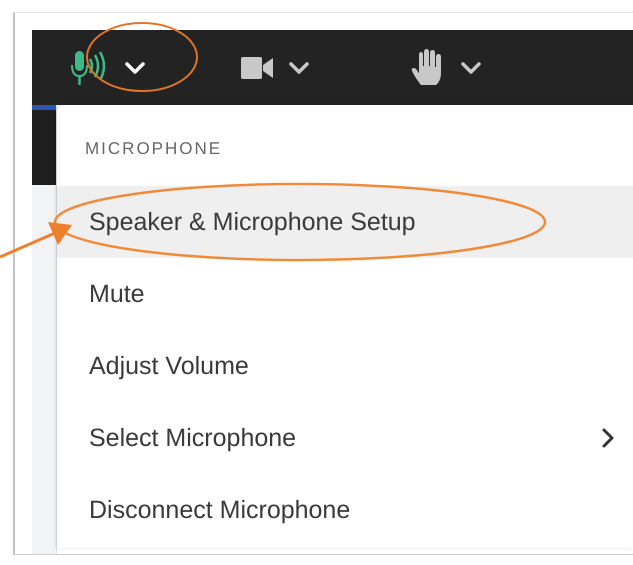 The width and height of the screenshot is (633, 565). I want to click on camera-button, so click(257, 68).